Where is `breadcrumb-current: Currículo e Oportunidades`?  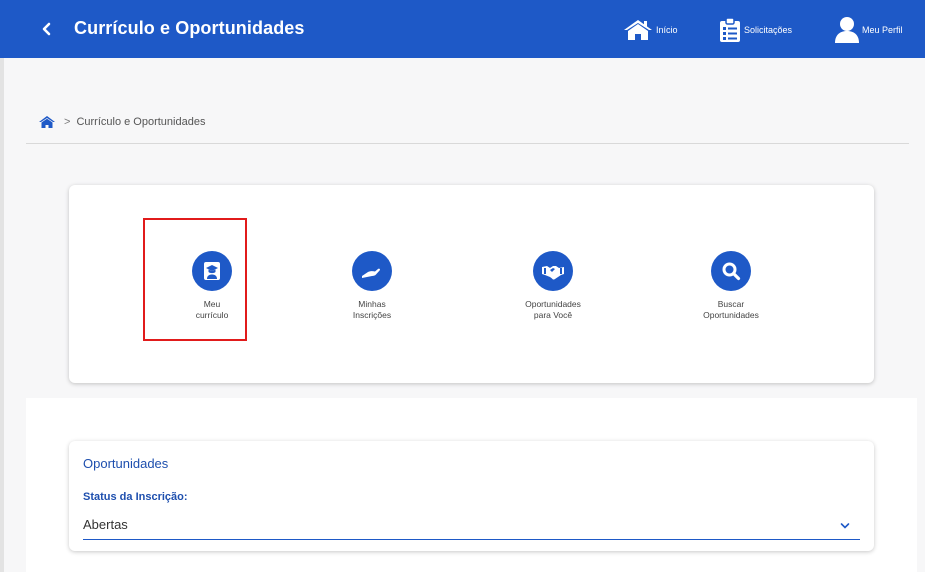
breadcrumb-current: Currículo e Oportunidades is located at coordinates (141, 122).